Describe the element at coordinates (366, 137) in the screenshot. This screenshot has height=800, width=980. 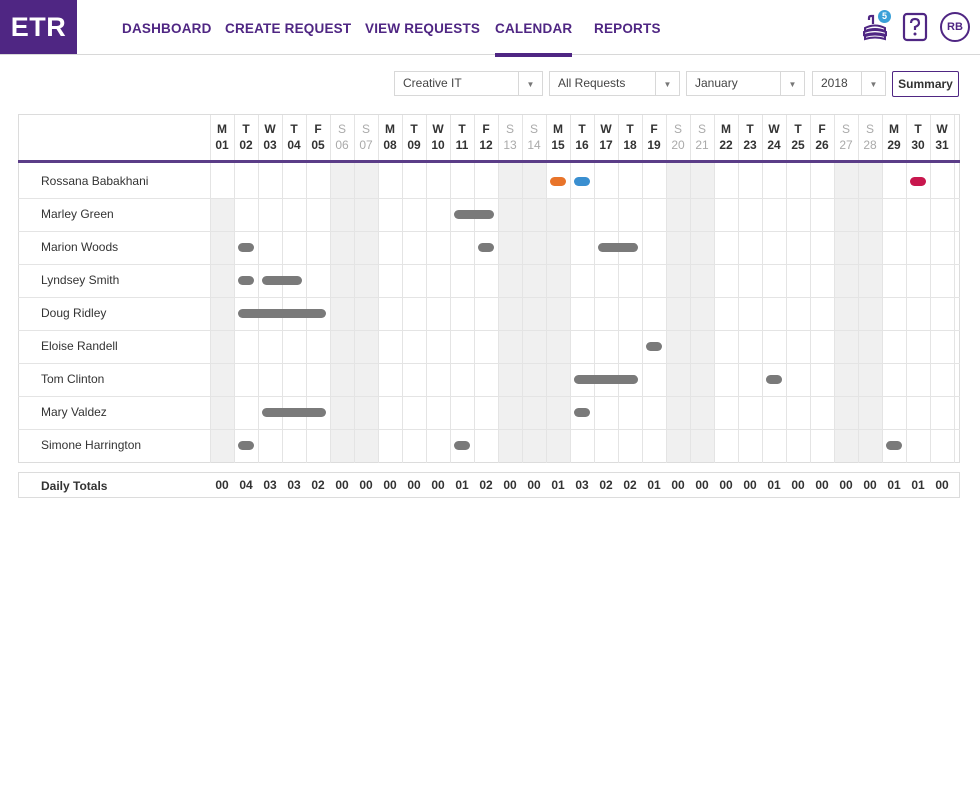
I see `day-header: S 07` at that location.